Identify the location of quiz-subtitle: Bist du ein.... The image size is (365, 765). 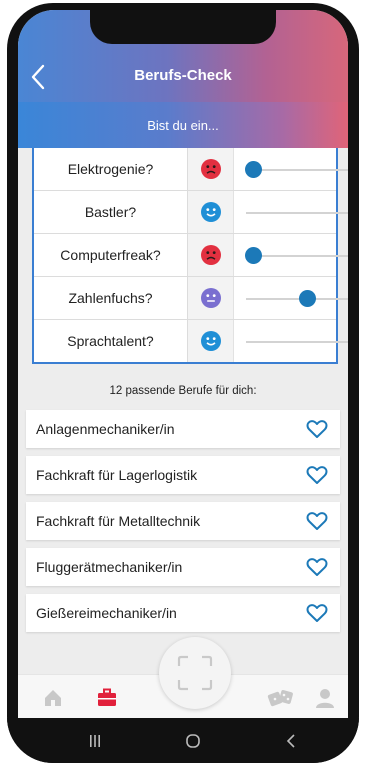
(183, 125).